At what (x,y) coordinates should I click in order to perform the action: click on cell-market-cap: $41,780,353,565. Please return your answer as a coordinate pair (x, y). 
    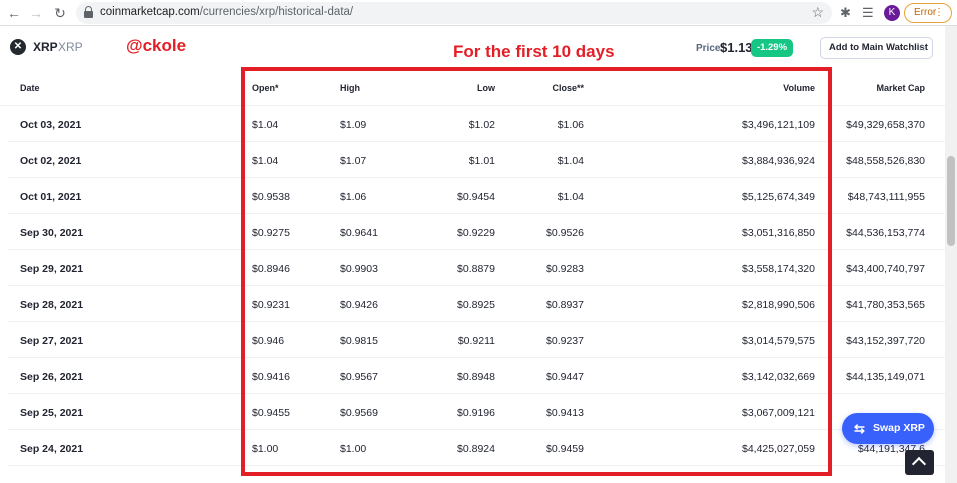
    Looking at the image, I should click on (885, 305).